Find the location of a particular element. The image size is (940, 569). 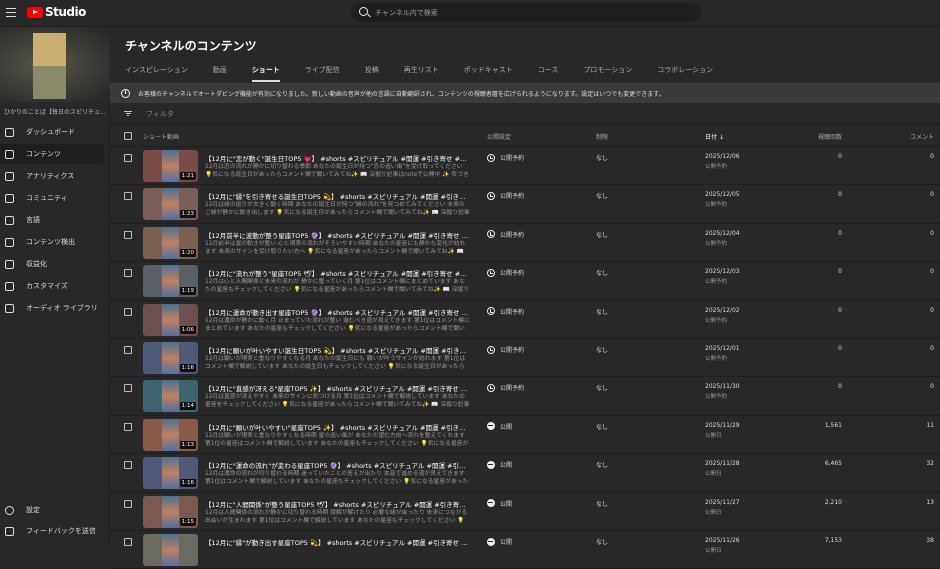

select-all-checkbox is located at coordinates (128, 136).